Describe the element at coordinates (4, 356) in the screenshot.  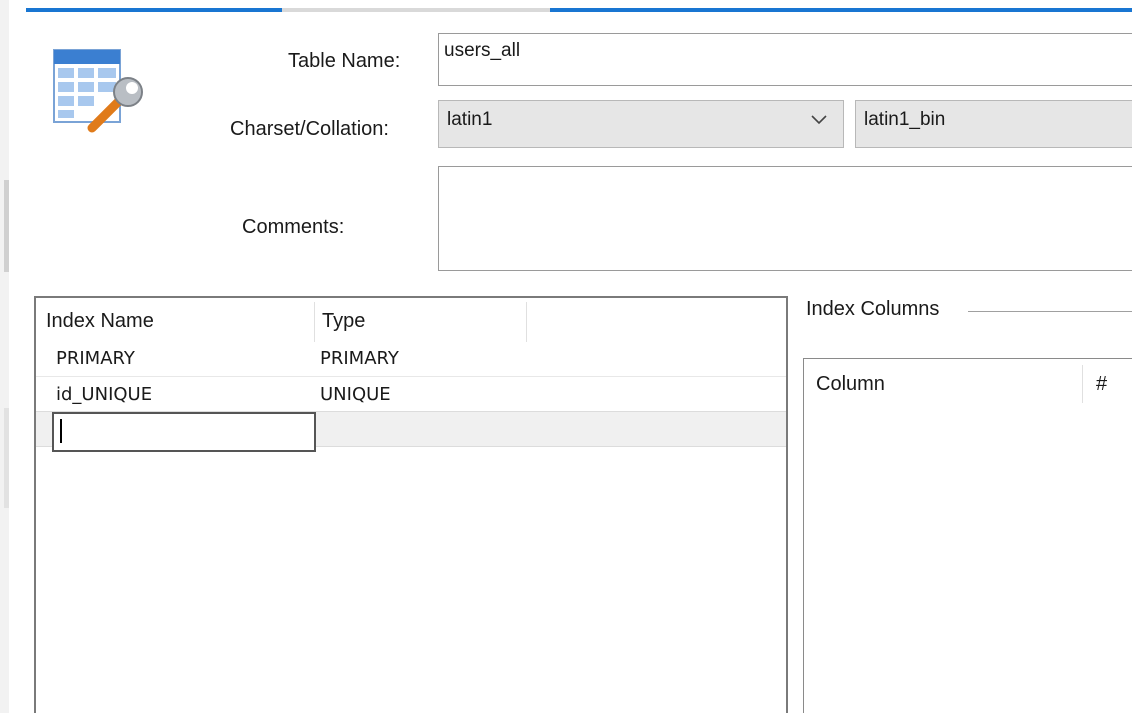
I see `left-gutter` at that location.